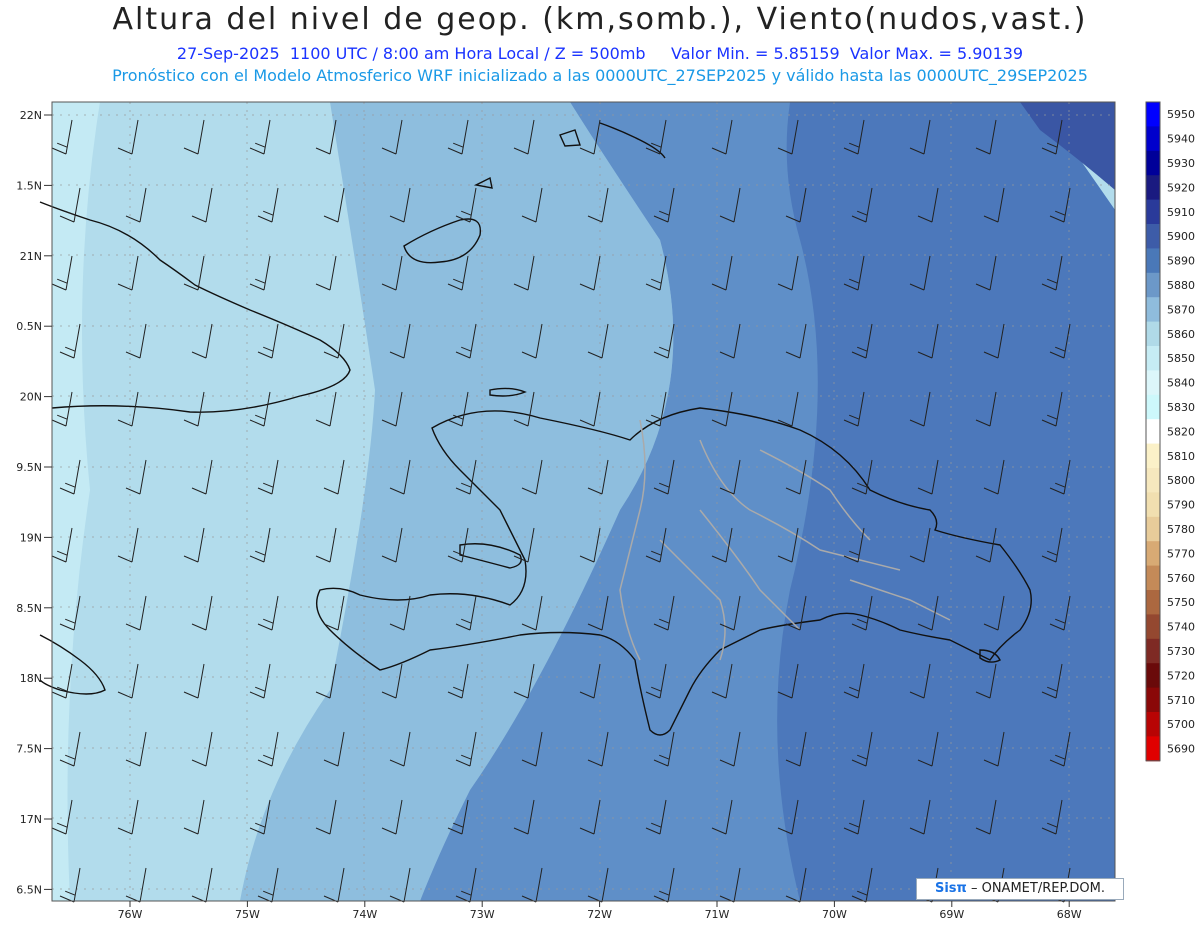 The height and width of the screenshot is (927, 1200). What do you see at coordinates (1181, 553) in the screenshot?
I see `colorbar-label: 5770` at bounding box center [1181, 553].